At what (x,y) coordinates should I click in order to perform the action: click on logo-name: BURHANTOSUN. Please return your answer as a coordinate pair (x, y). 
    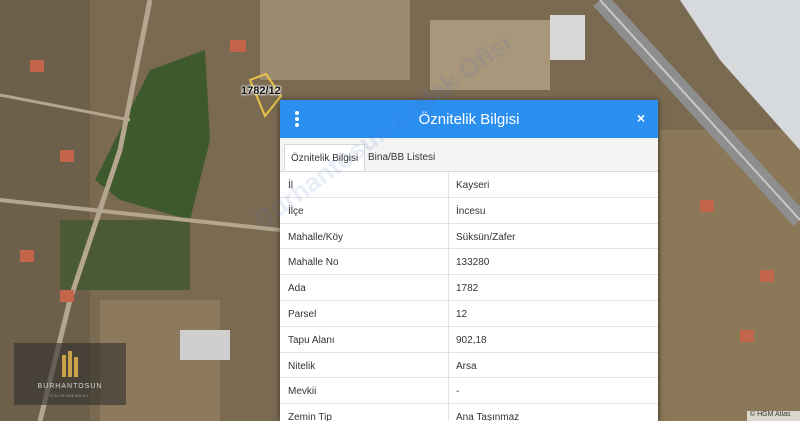
    Looking at the image, I should click on (70, 386).